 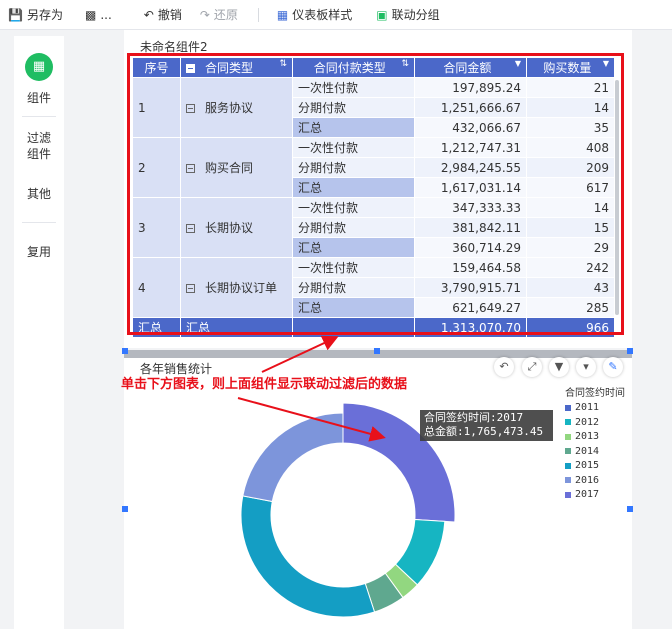 I want to click on more-menu-button: ▾, so click(x=586, y=367).